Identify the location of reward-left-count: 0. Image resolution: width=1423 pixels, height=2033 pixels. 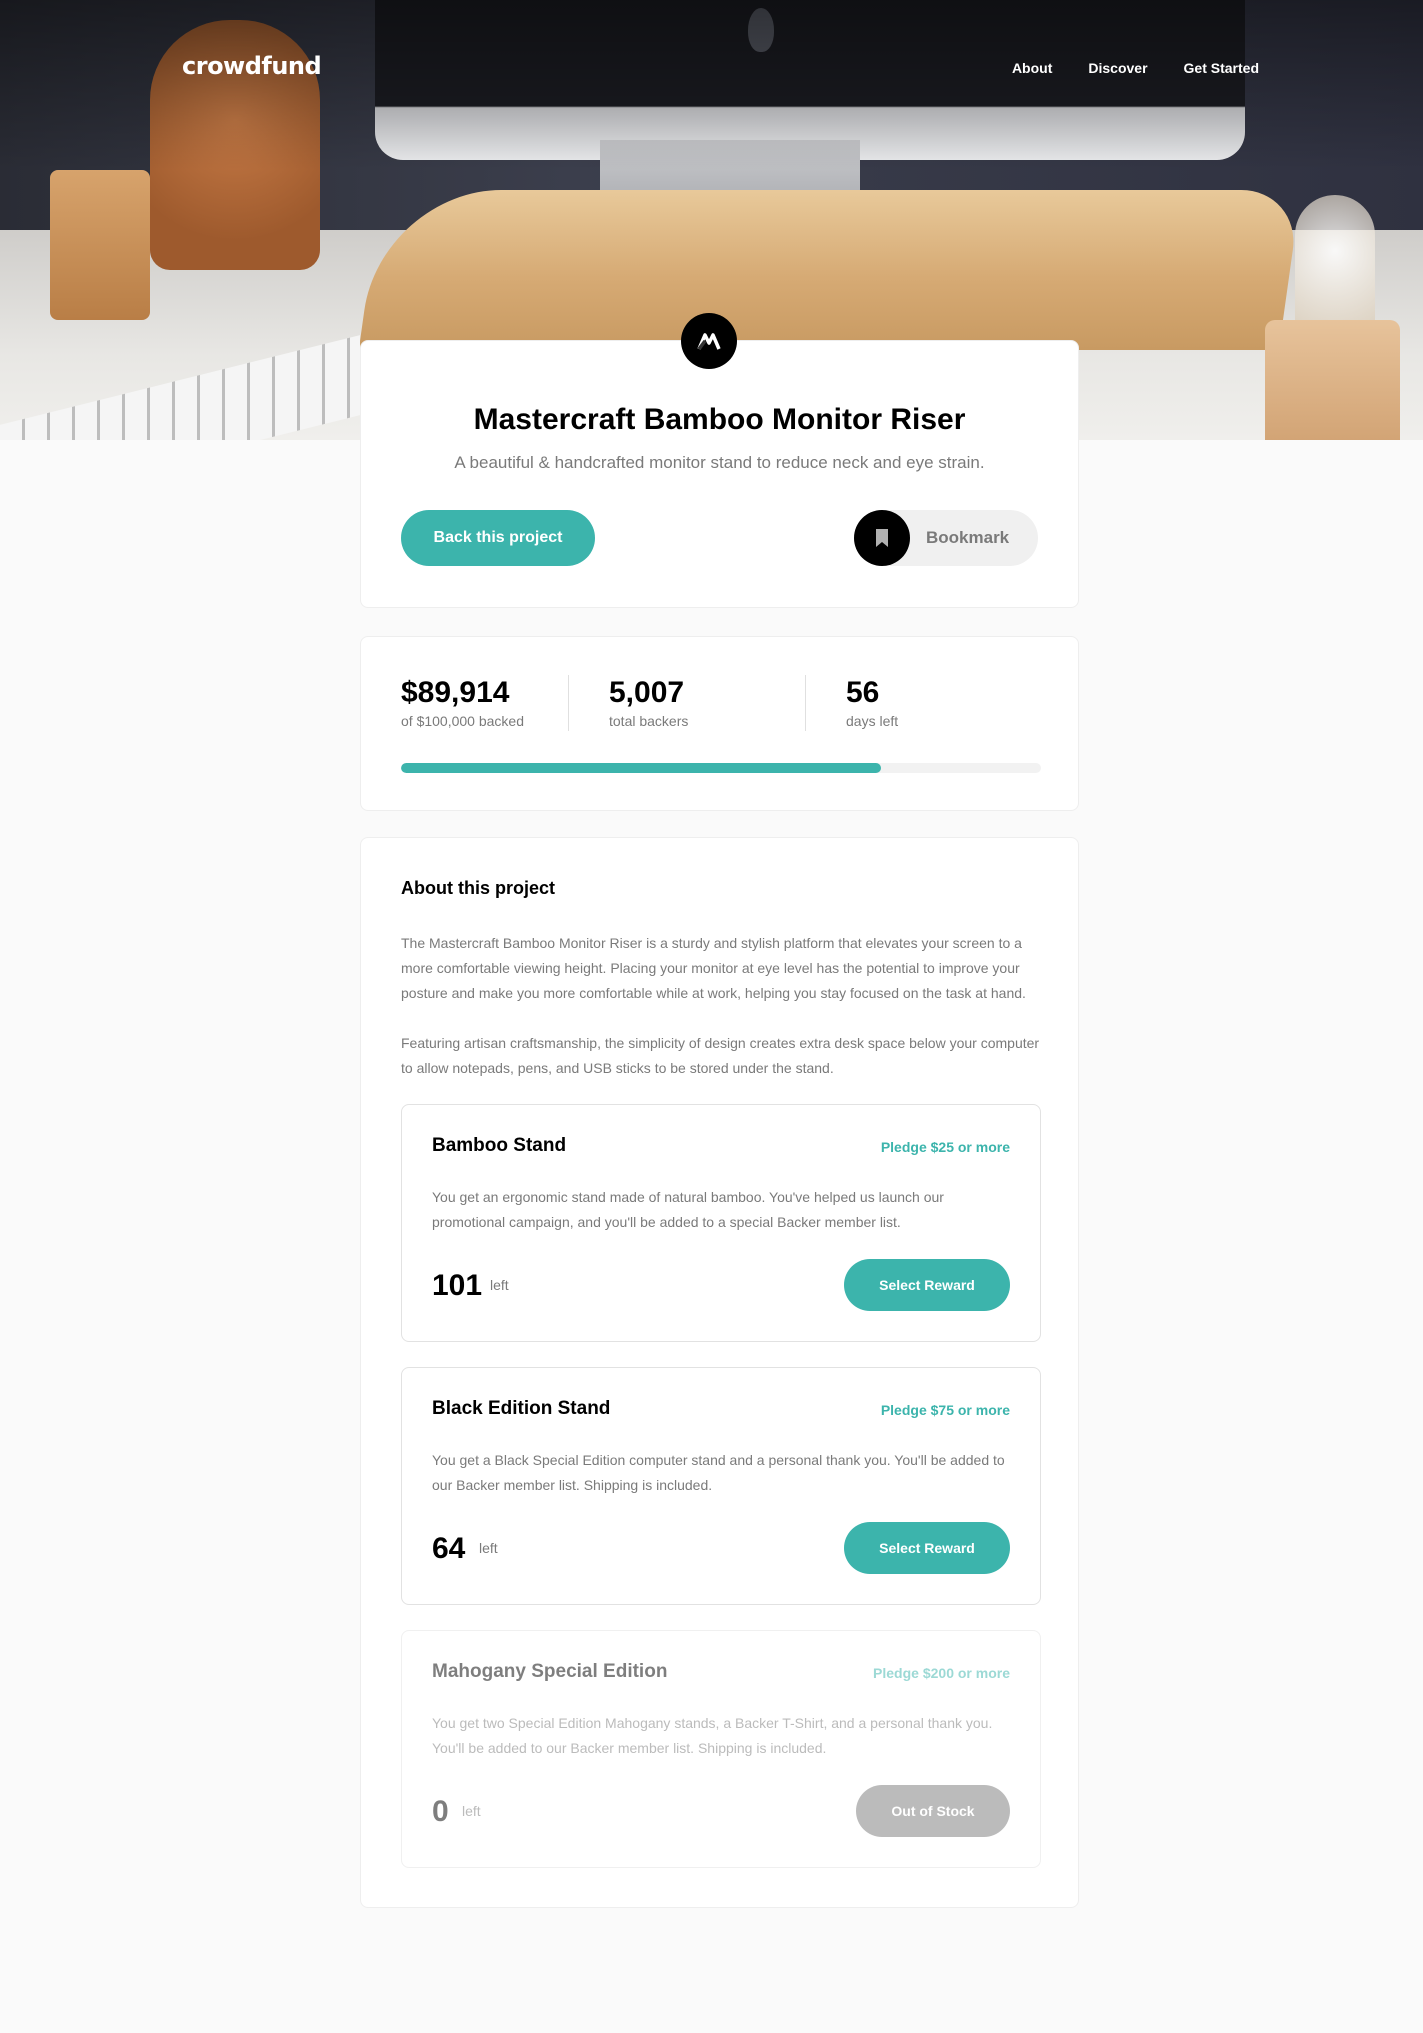
(440, 1811).